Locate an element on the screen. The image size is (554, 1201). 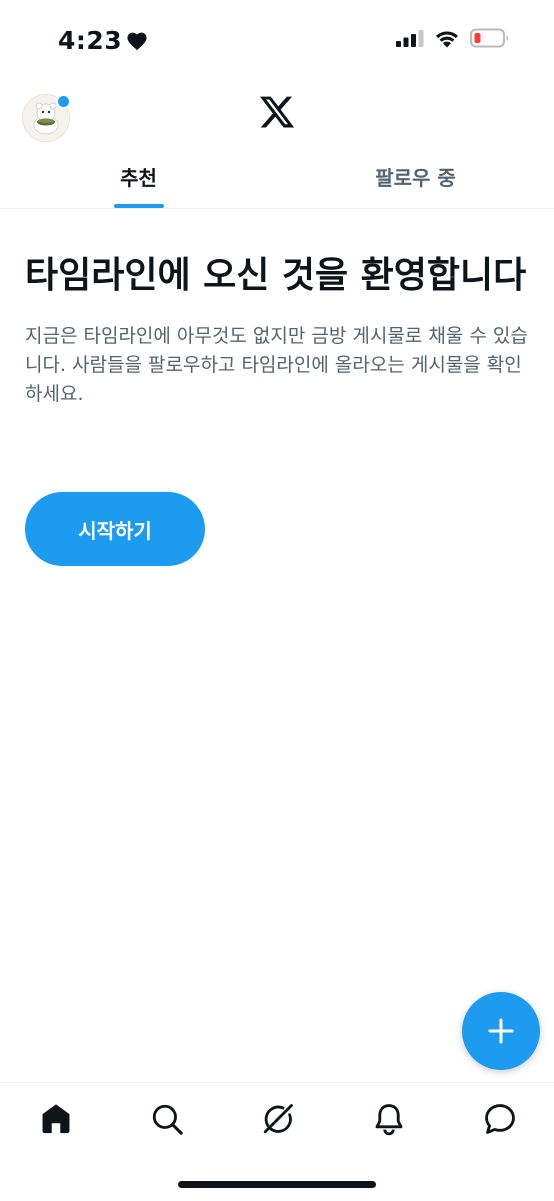
message-icon is located at coordinates (500, 1119).